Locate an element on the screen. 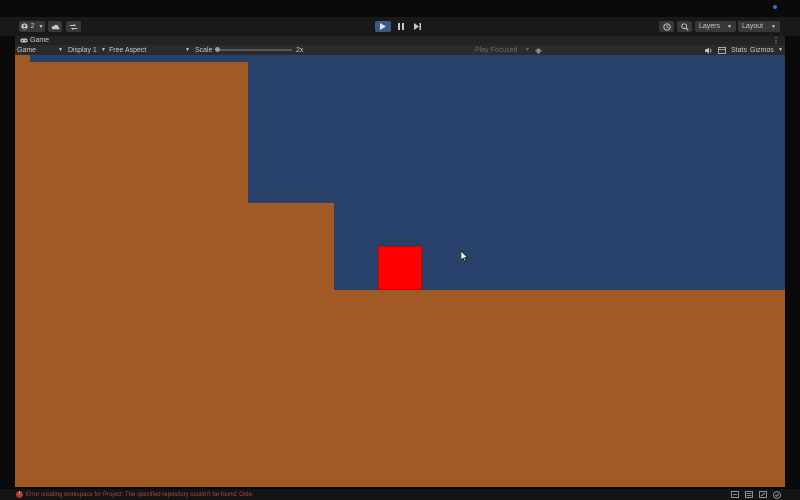 This screenshot has height=500, width=800. collab-icon is located at coordinates (73, 26).